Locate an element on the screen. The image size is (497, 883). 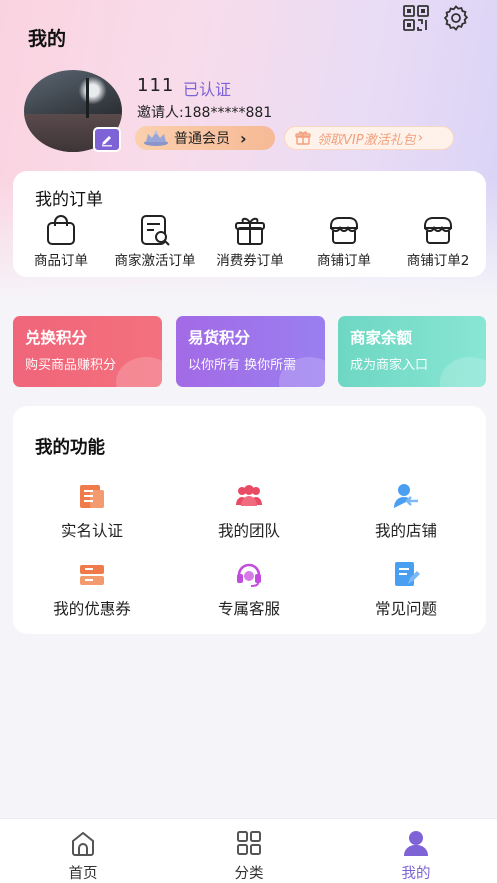
function-my-coupons: 我的优惠券 is located at coordinates (92, 589).